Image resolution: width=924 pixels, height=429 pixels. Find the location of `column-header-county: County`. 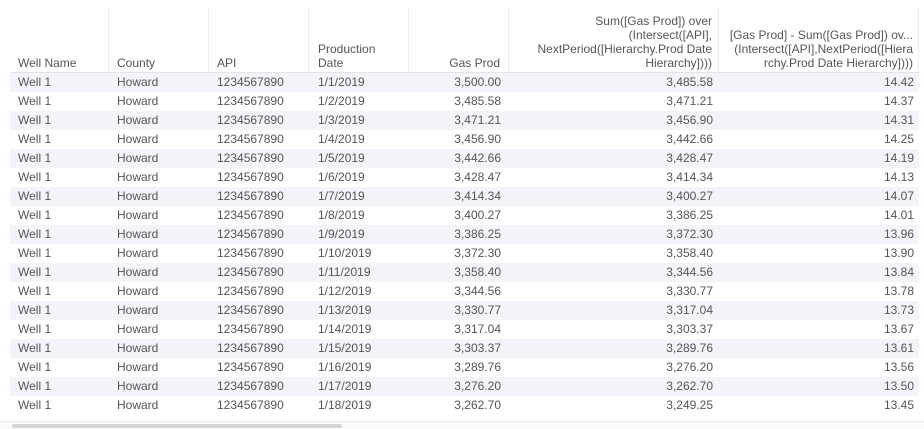

column-header-county: County is located at coordinates (159, 40).